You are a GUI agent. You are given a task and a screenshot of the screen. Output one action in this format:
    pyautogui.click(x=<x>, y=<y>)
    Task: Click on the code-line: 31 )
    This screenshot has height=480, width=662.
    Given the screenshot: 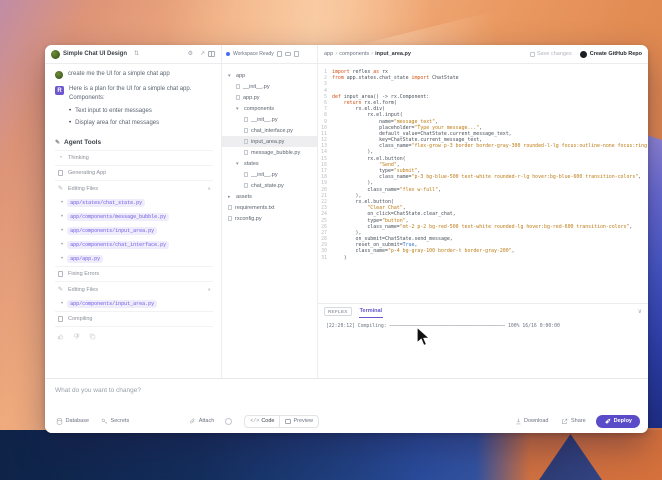 What is the action you would take?
    pyautogui.click(x=483, y=258)
    